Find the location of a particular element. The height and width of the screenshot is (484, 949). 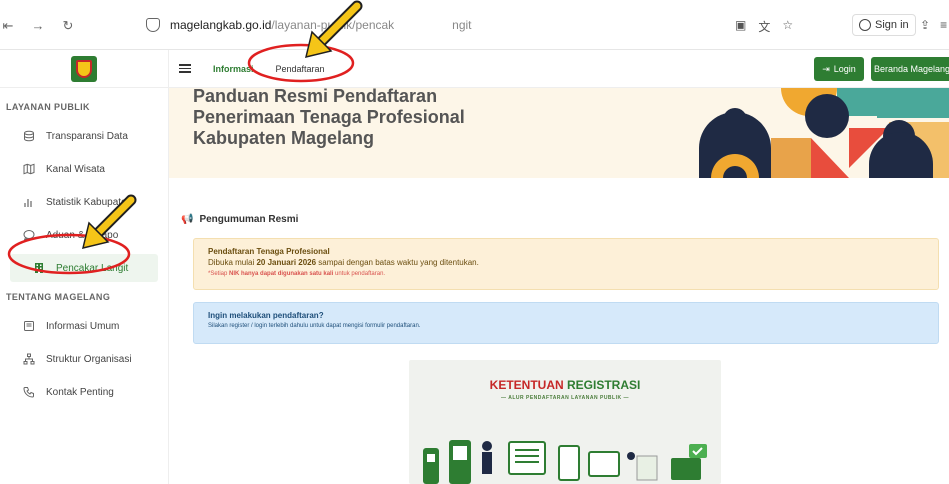

share-icon: ⇪ is located at coordinates (925, 25).